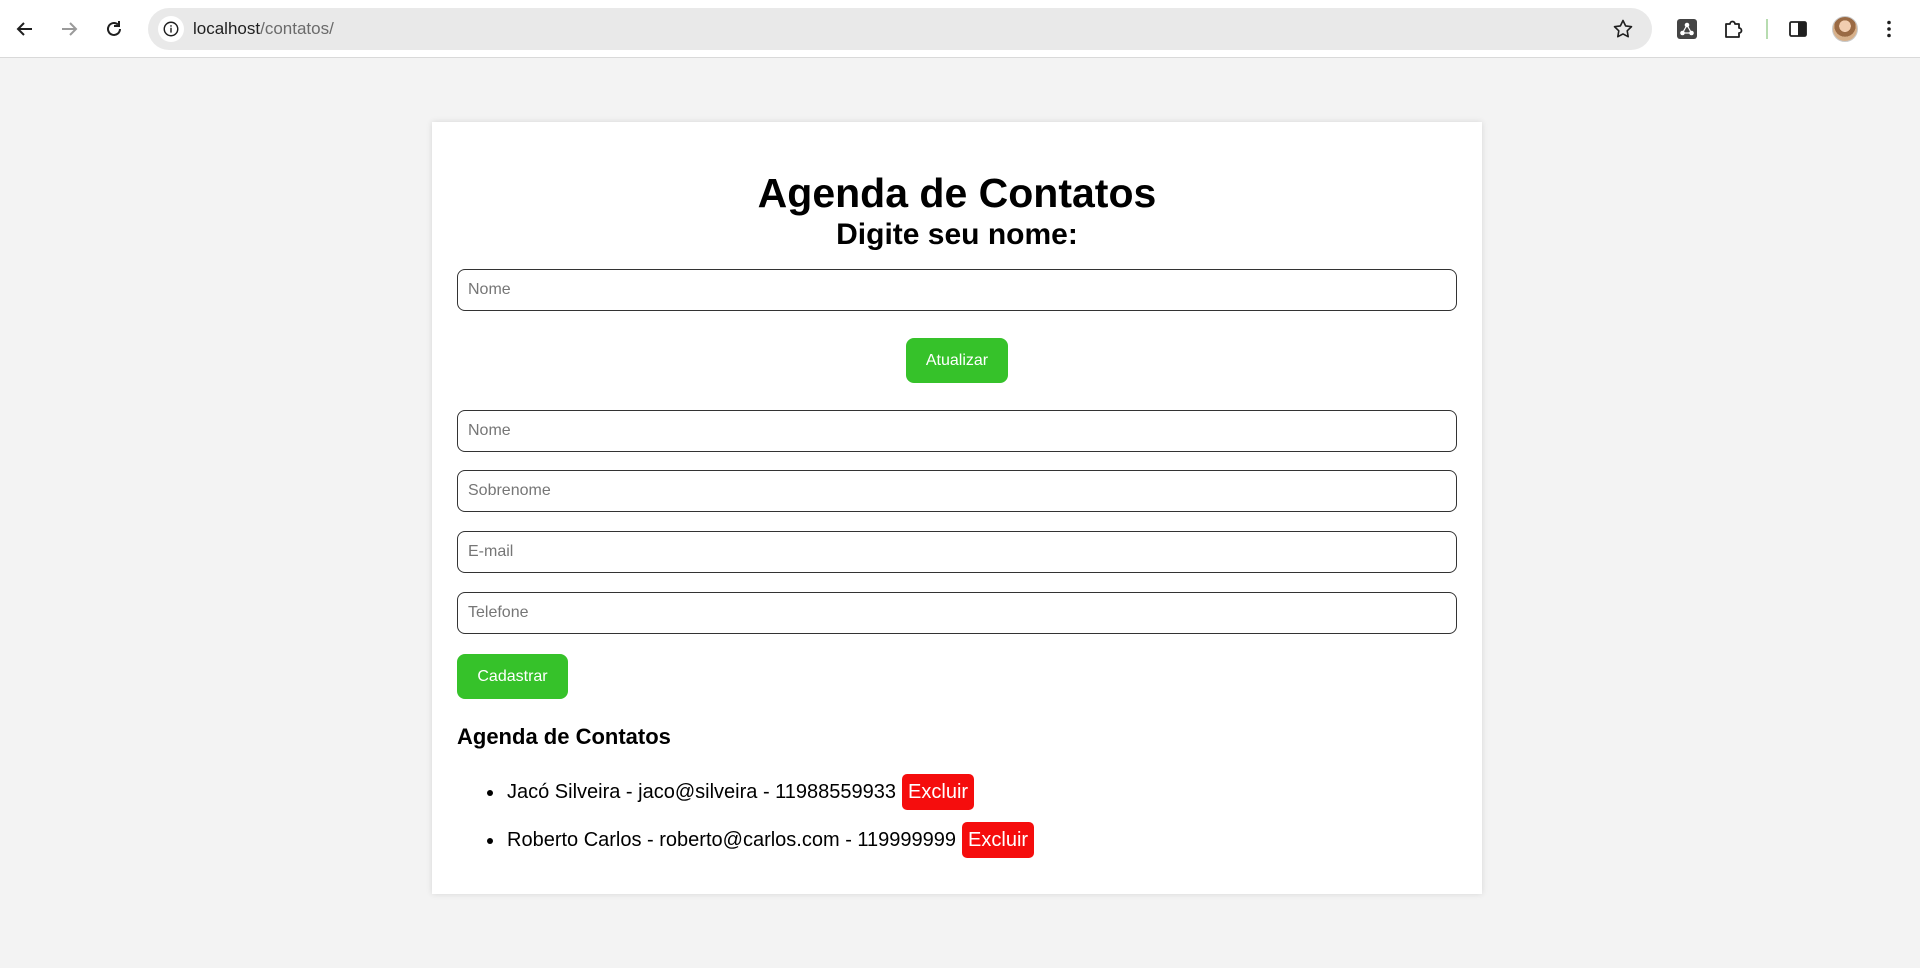 This screenshot has height=968, width=1920. I want to click on update-name-input, so click(957, 290).